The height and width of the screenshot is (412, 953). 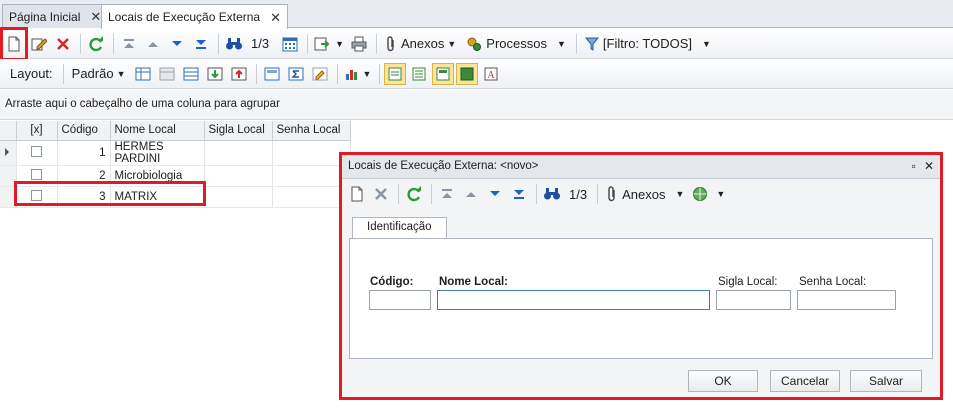 I want to click on dialog-next-record-button, so click(x=495, y=194).